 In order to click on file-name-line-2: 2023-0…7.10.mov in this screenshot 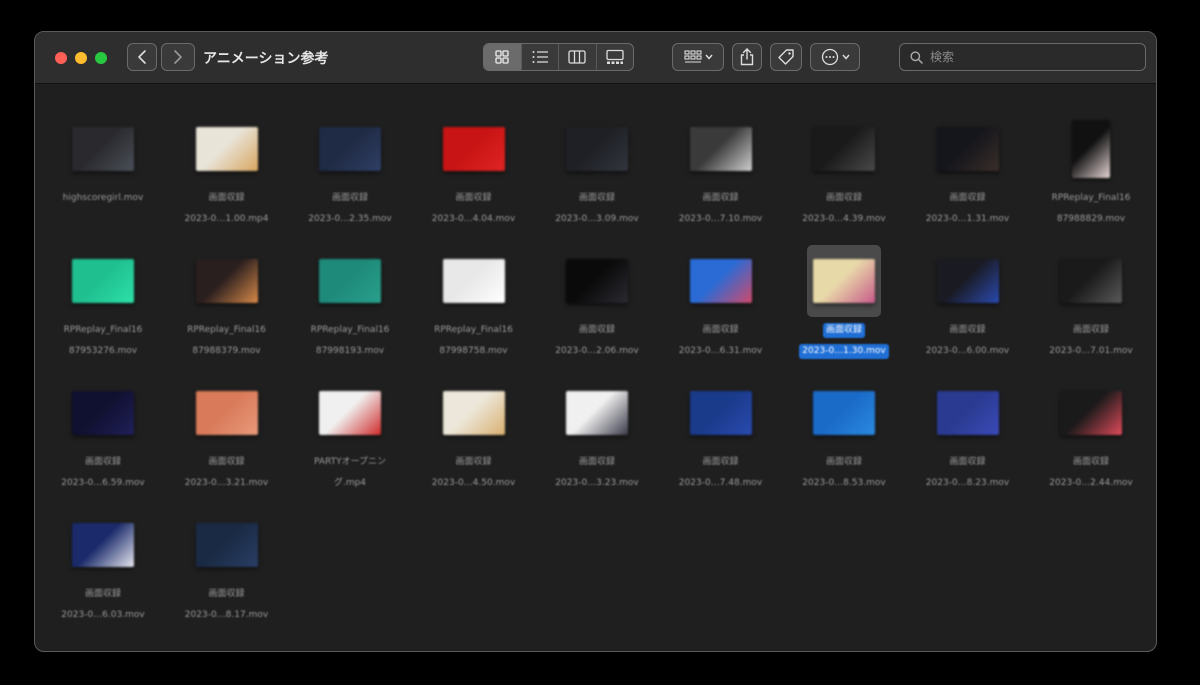, I will do `click(720, 219)`.